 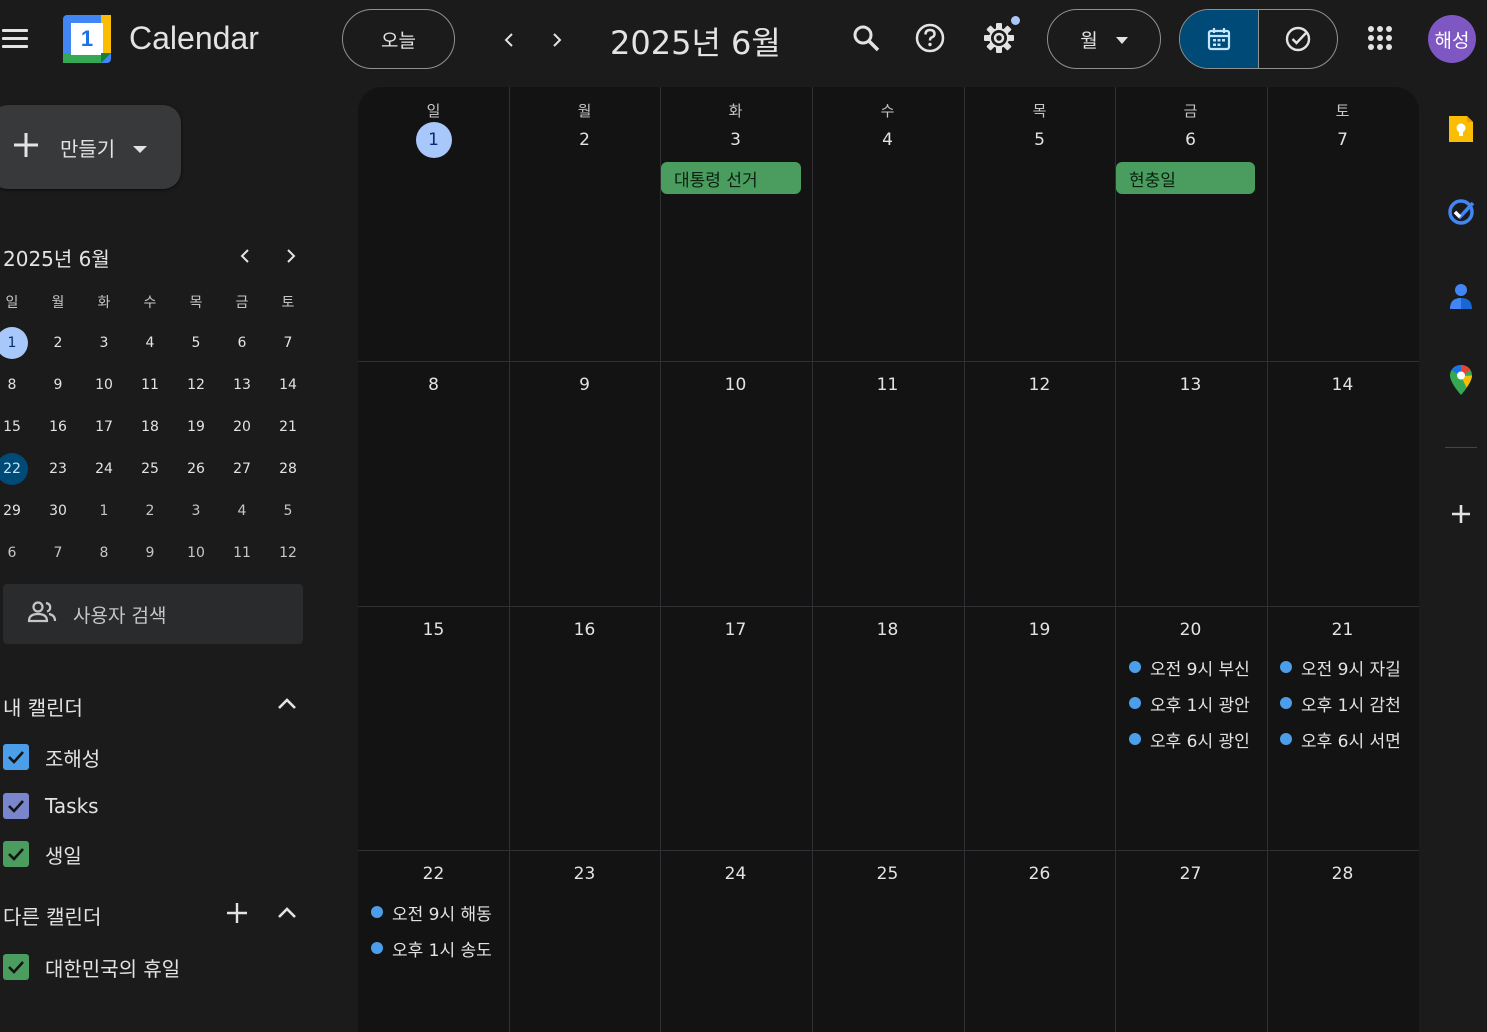 What do you see at coordinates (90, 147) in the screenshot?
I see `create-button: 만들기` at bounding box center [90, 147].